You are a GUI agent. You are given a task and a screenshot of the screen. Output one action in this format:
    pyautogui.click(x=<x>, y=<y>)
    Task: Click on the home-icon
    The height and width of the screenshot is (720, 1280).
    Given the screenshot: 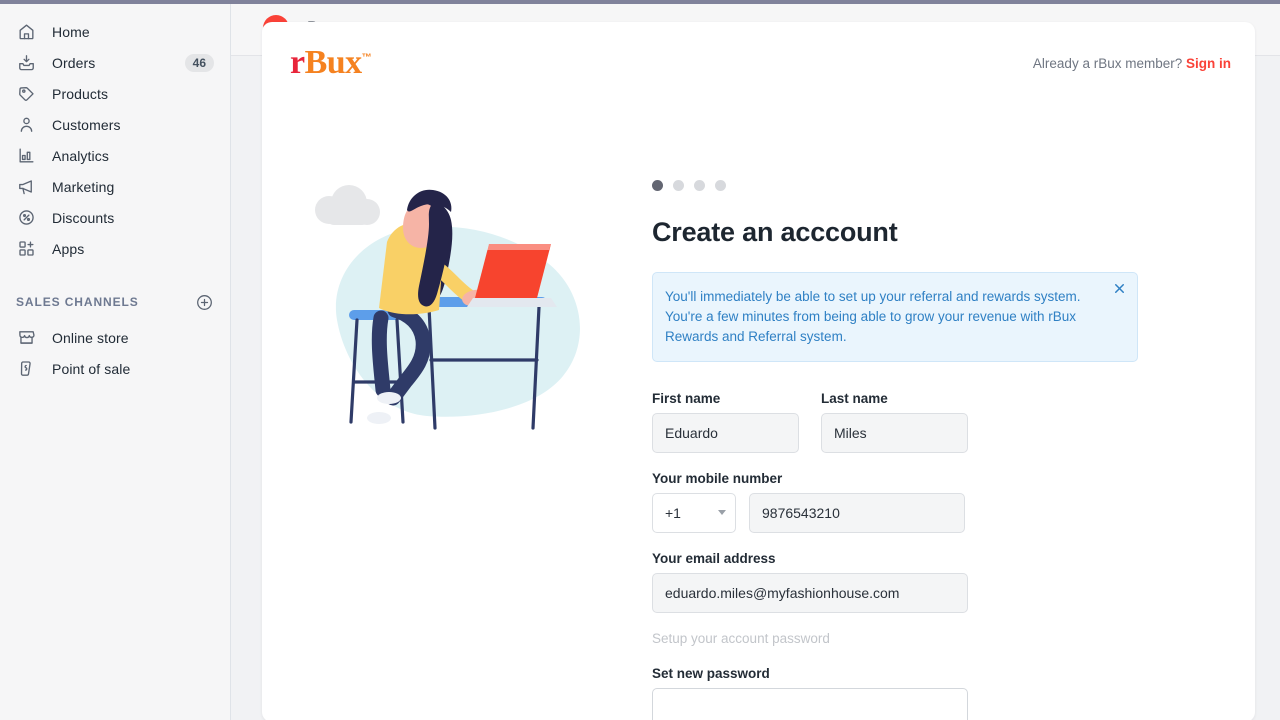 What is the action you would take?
    pyautogui.click(x=26, y=32)
    